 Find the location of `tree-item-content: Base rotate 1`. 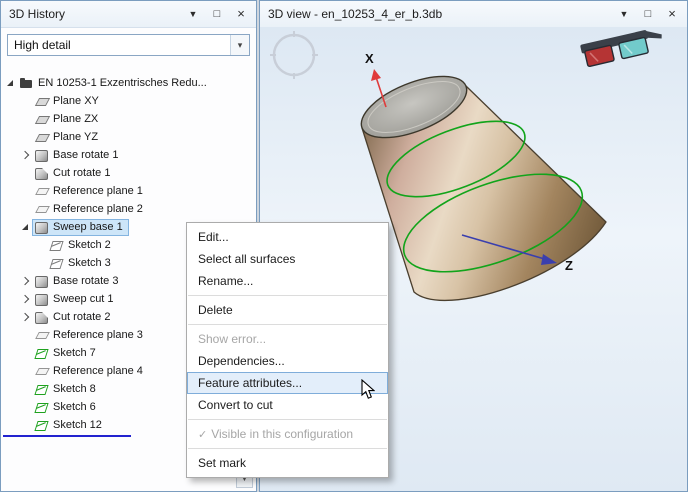

tree-item-content: Base rotate 1 is located at coordinates (78, 155).